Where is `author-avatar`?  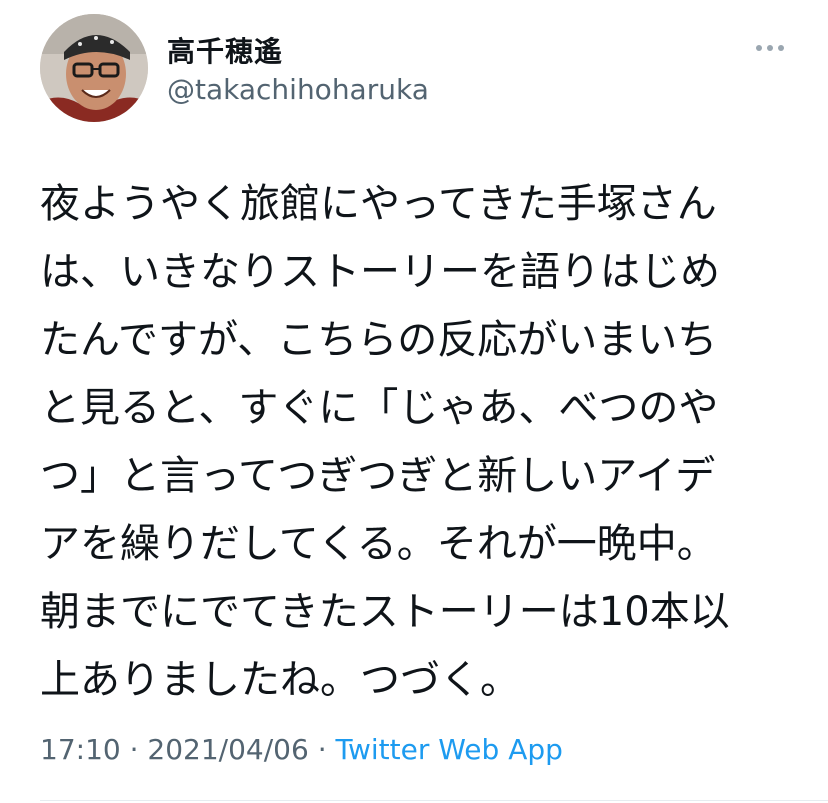 author-avatar is located at coordinates (94, 68).